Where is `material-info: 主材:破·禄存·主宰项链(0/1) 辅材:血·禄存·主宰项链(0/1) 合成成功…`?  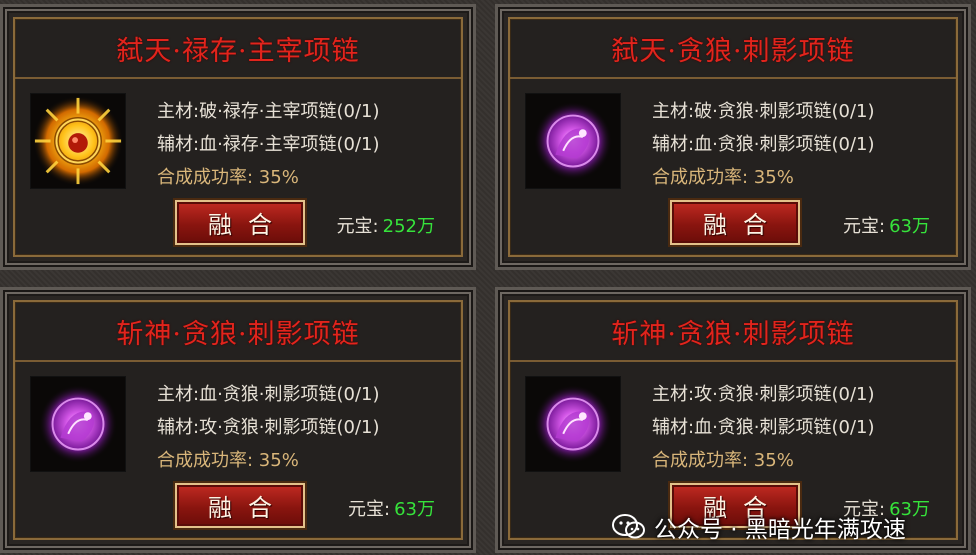 material-info: 主材:破·禄存·主宰项链(0/1) 辅材:血·禄存·主宰项链(0/1) 合成成功… is located at coordinates (268, 144).